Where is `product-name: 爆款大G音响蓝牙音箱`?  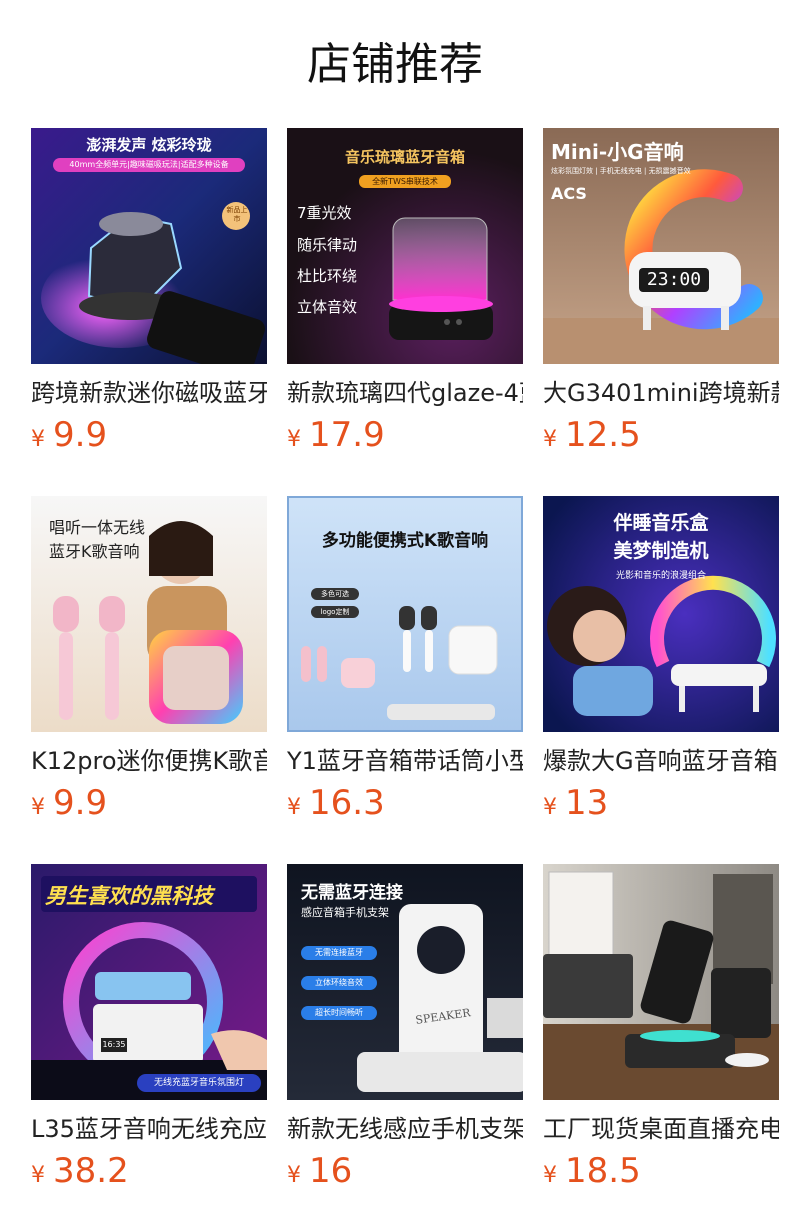 product-name: 爆款大G音响蓝牙音箱 is located at coordinates (661, 761).